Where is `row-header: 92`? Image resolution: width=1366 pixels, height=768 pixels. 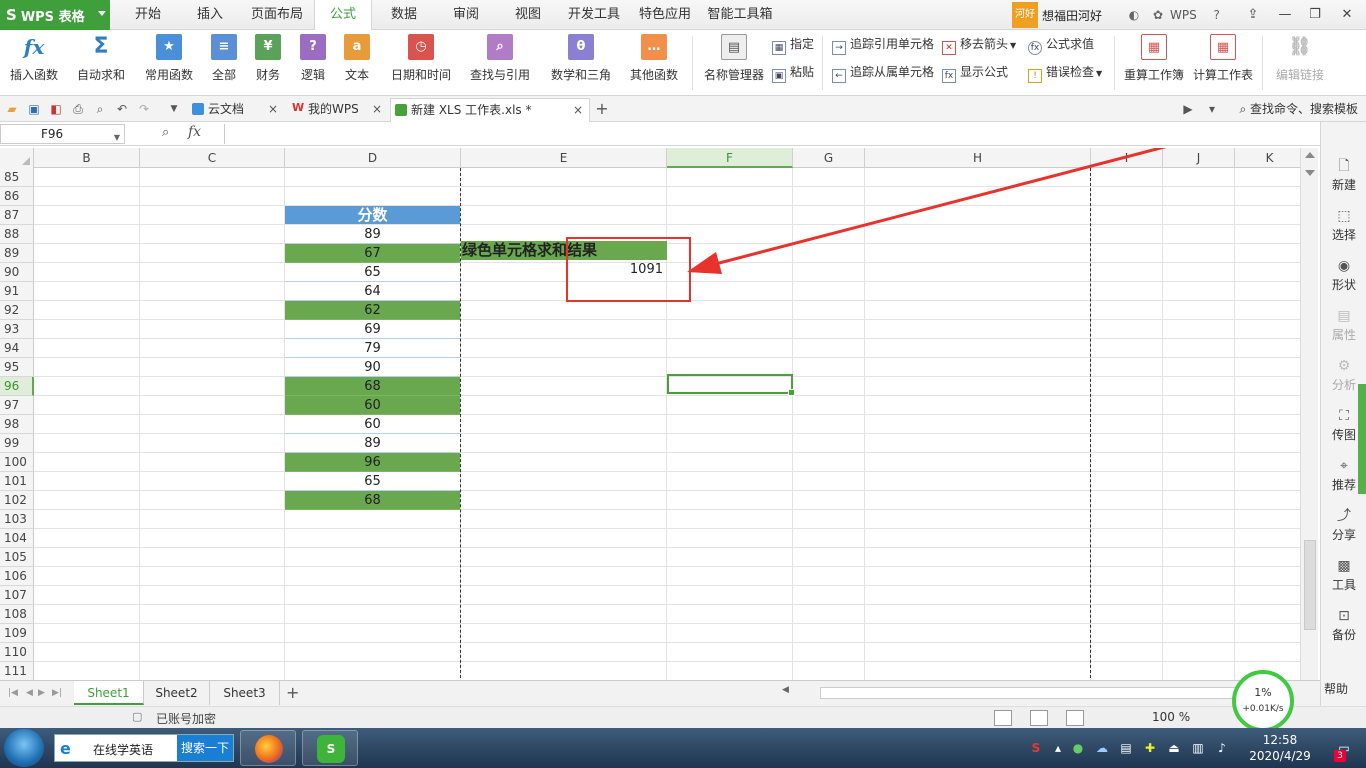
row-header: 92 is located at coordinates (17, 310).